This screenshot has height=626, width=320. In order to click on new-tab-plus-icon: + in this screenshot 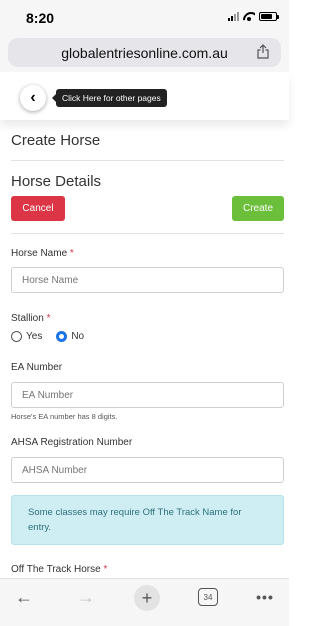, I will do `click(147, 598)`.